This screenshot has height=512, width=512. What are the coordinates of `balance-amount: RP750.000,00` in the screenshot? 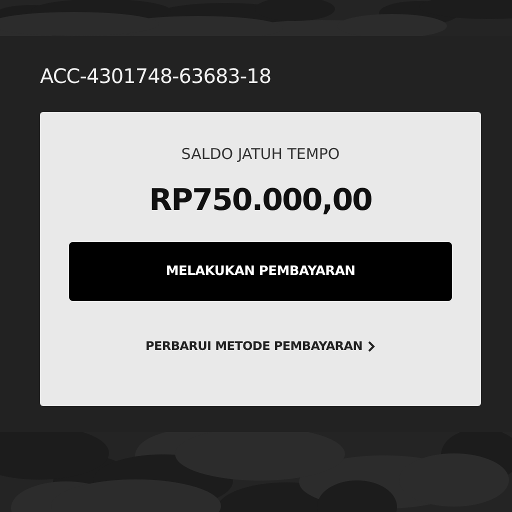 It's located at (260, 200).